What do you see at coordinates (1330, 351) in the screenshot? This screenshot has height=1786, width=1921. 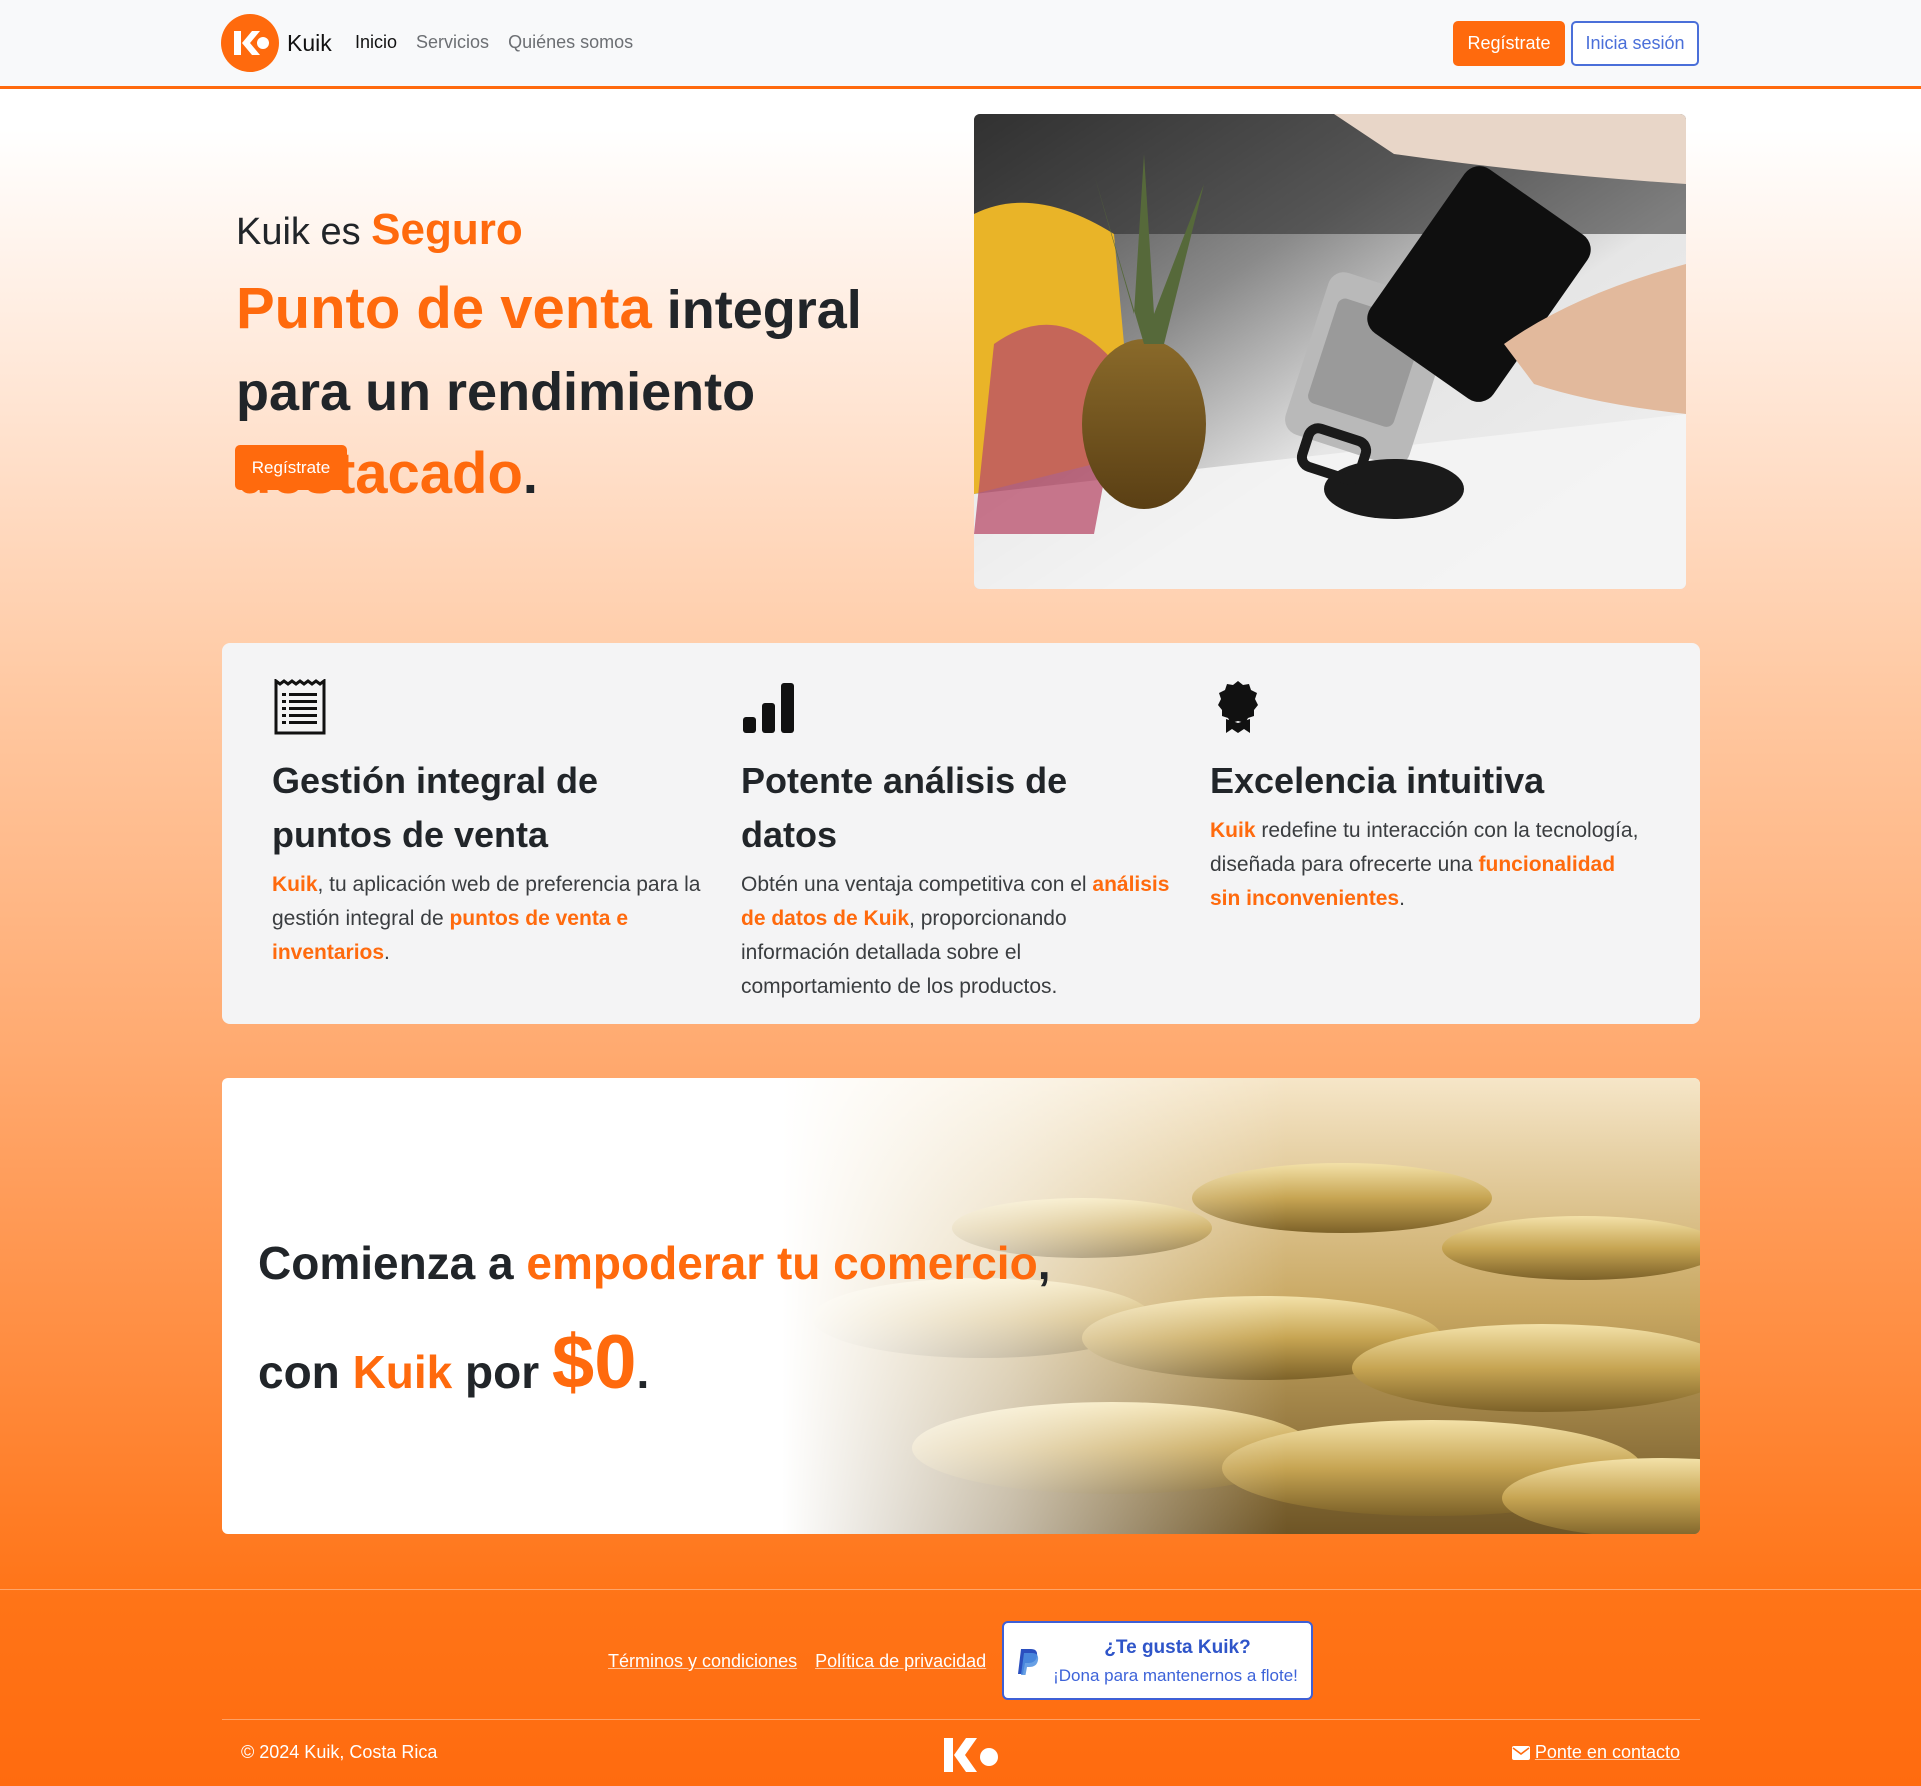 I see `hero-image-pos-payment` at bounding box center [1330, 351].